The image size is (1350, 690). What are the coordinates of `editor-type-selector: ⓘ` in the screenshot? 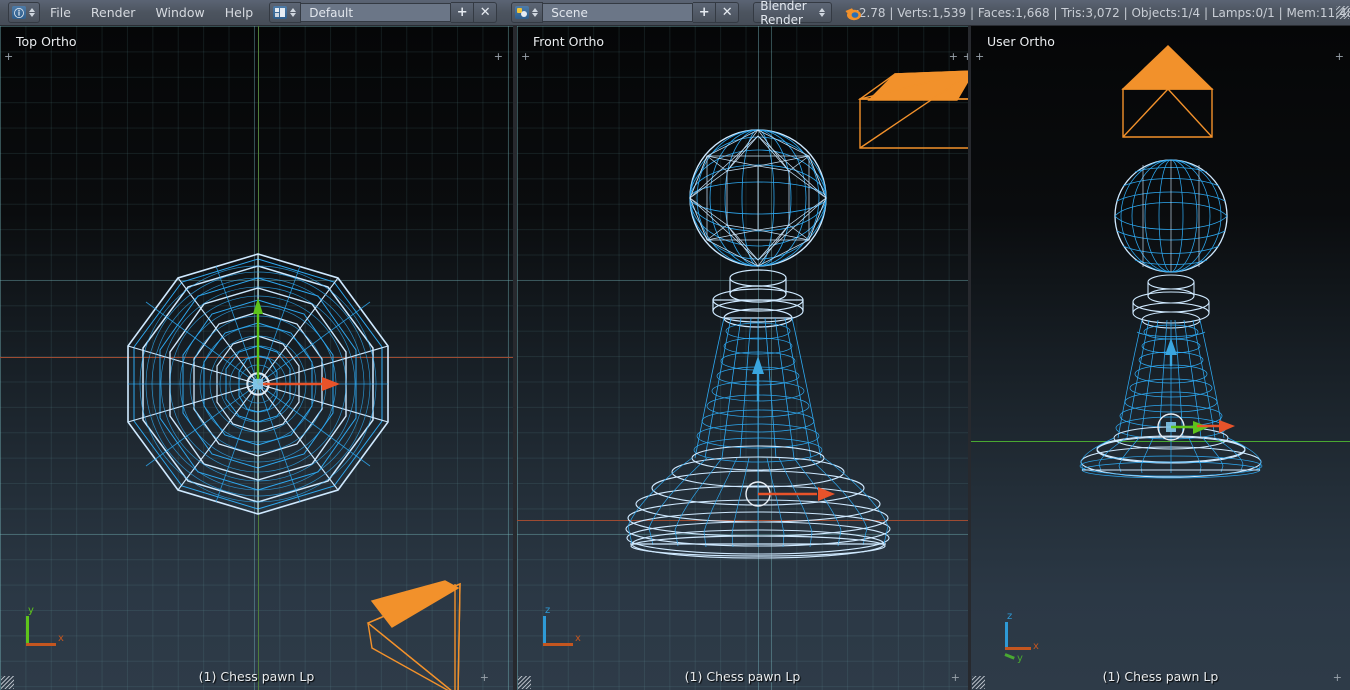 It's located at (24, 12).